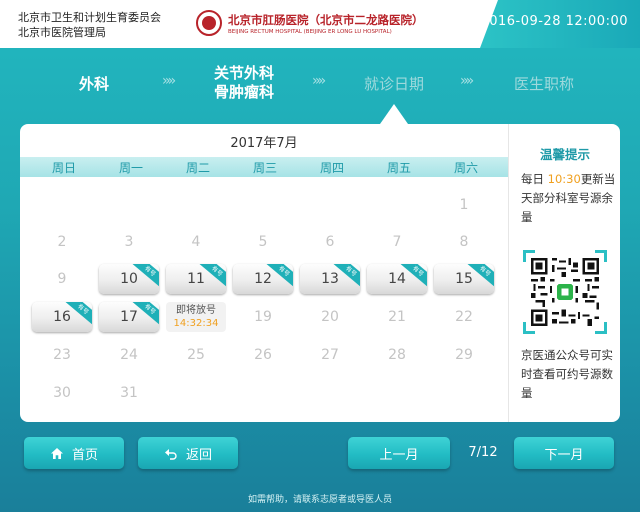 The image size is (640, 512). What do you see at coordinates (397, 317) in the screenshot?
I see `calendar-day: 21` at bounding box center [397, 317].